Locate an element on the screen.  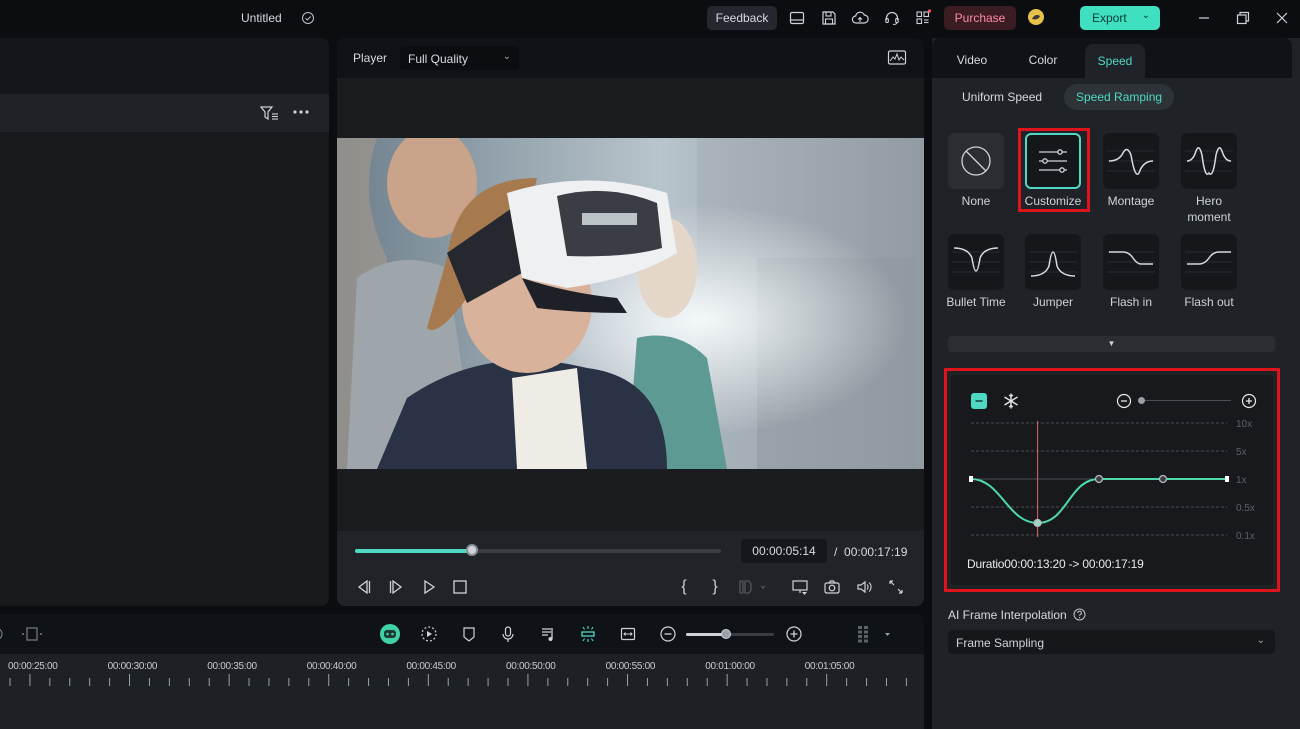
uniform-speed-button: Uniform Speed is located at coordinates (1002, 97).